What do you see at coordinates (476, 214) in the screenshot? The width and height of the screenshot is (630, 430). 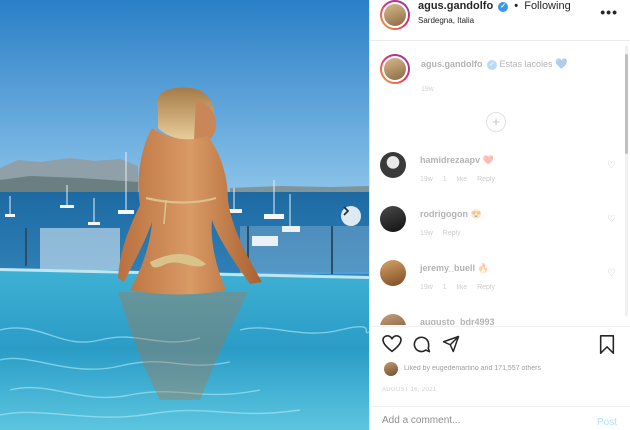 I see `comment-emoji: 😍` at bounding box center [476, 214].